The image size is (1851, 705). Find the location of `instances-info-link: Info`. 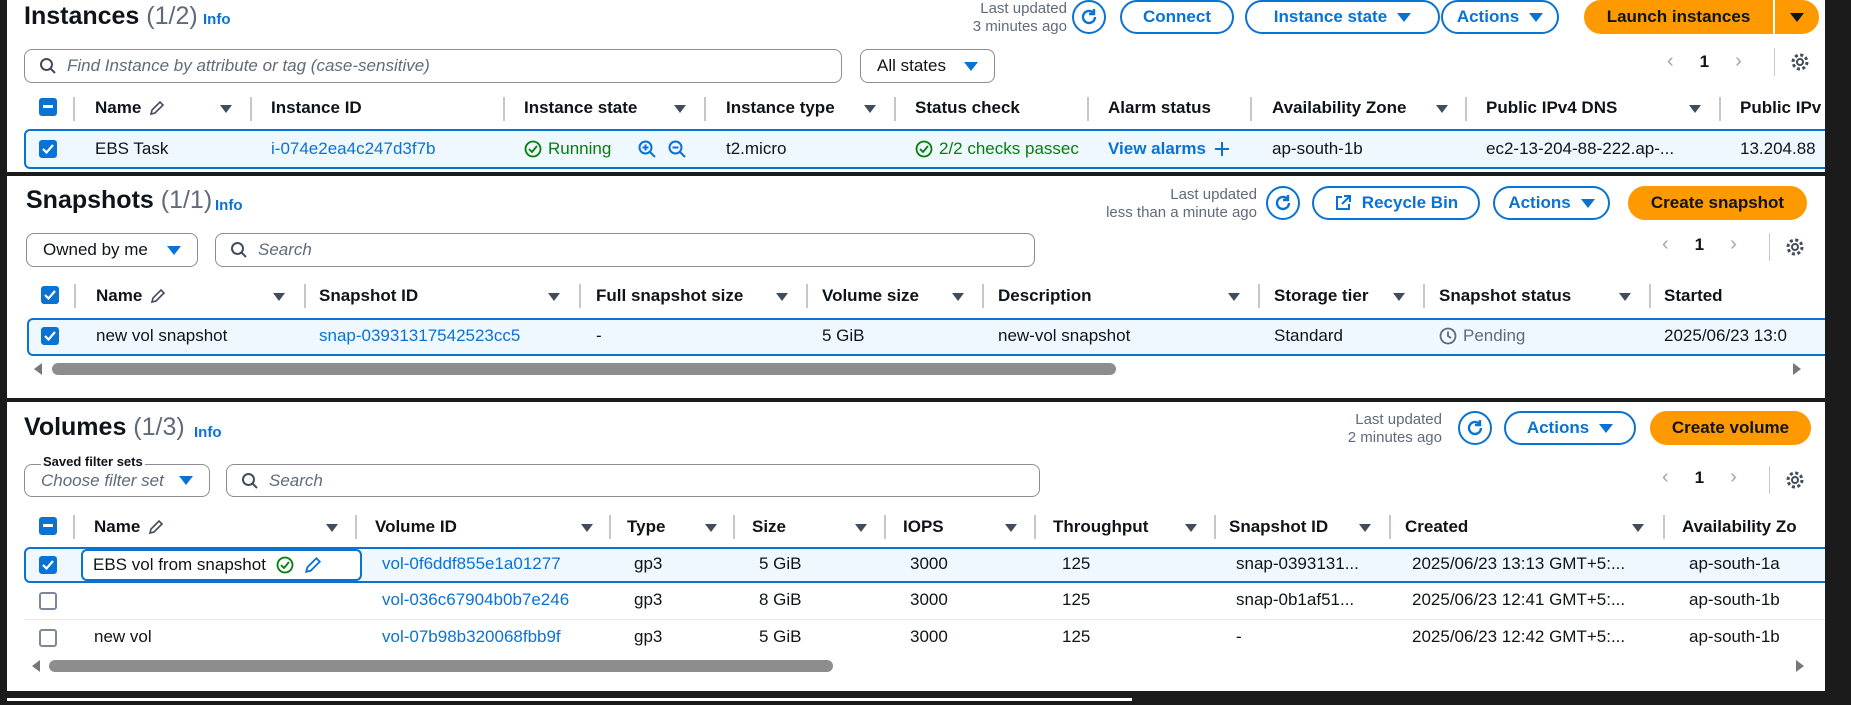

instances-info-link: Info is located at coordinates (217, 19).